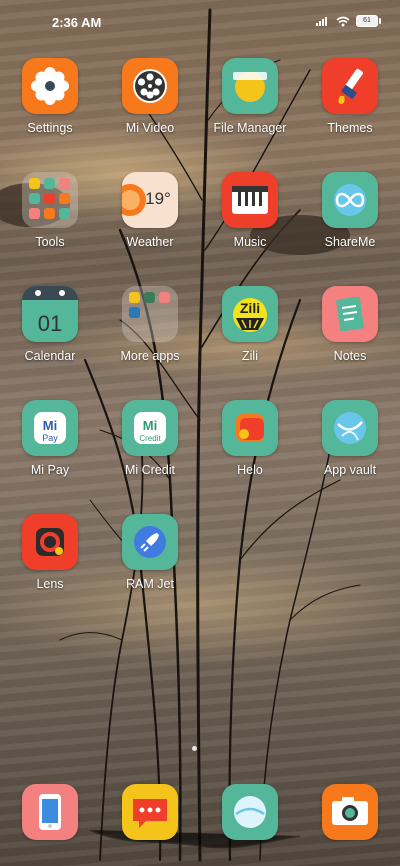  What do you see at coordinates (150, 242) in the screenshot?
I see `weather-label: Weather` at bounding box center [150, 242].